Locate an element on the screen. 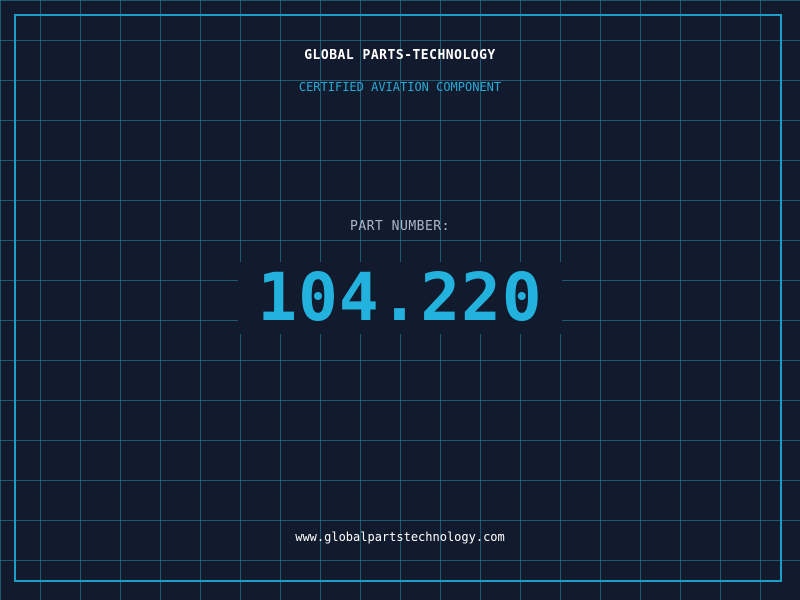 This screenshot has height=600, width=800. part-number-value: 104.220 is located at coordinates (400, 297).